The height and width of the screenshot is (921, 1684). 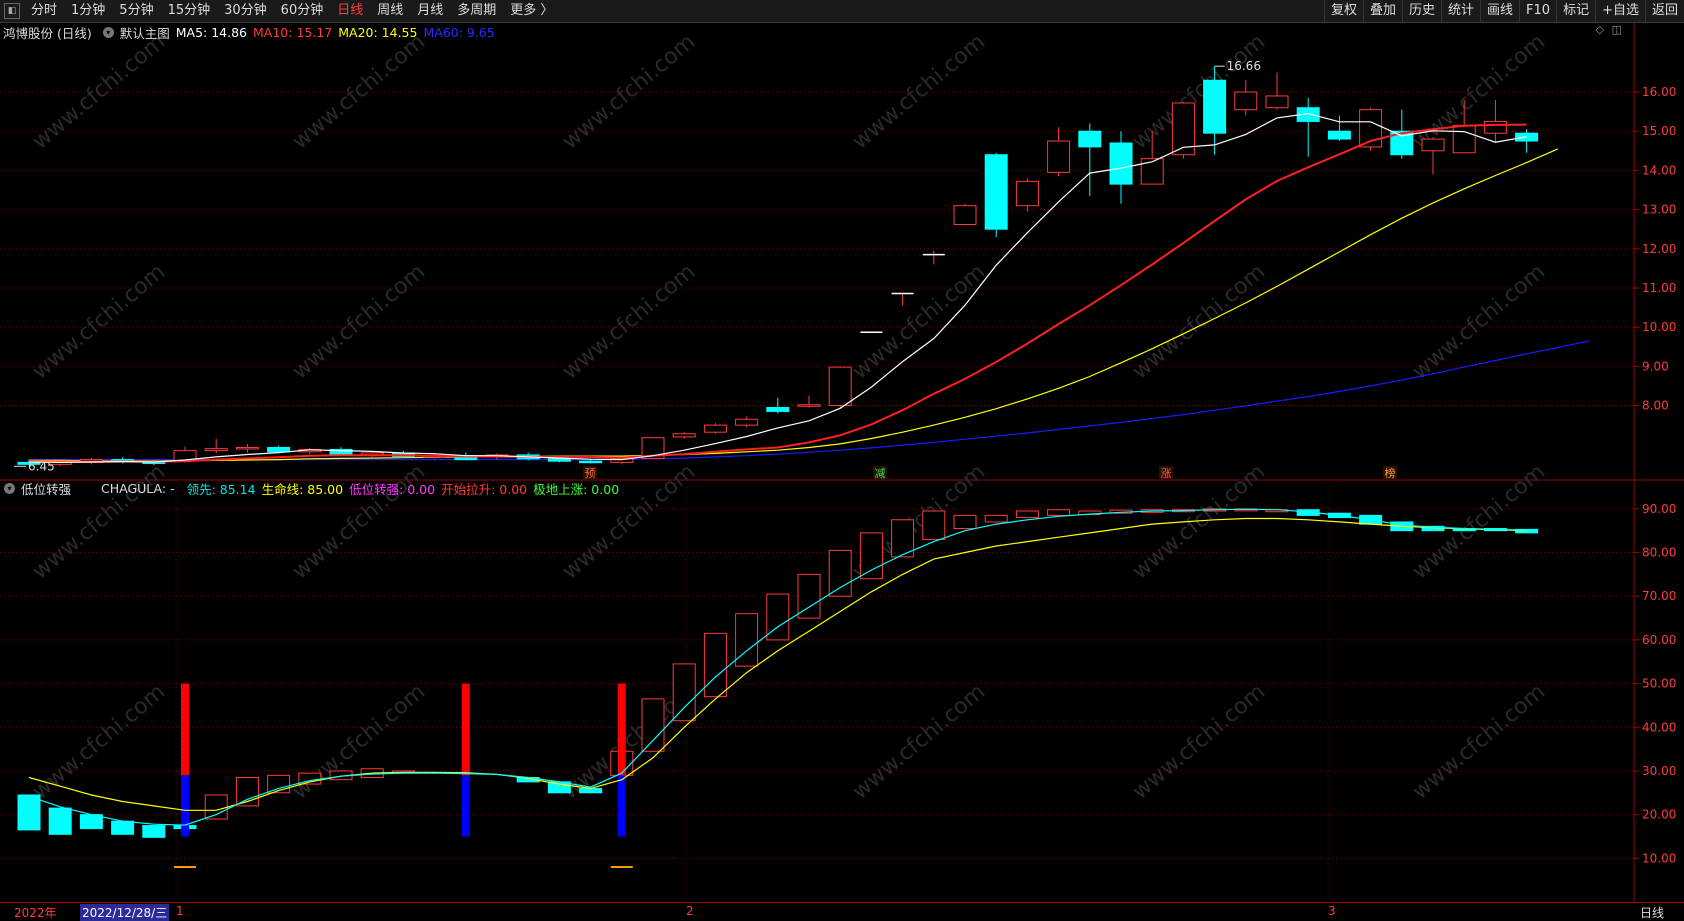 What do you see at coordinates (125, 912) in the screenshot?
I see `cursor-date: 2022/12/28/三` at bounding box center [125, 912].